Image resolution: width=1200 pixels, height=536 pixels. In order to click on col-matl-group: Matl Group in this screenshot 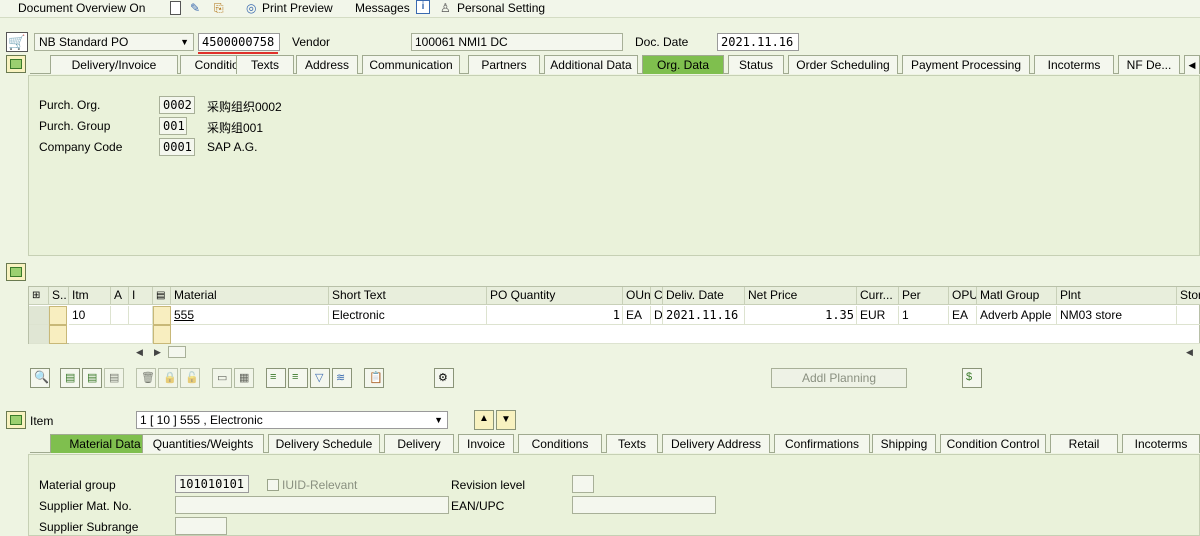, I will do `click(1017, 296)`.